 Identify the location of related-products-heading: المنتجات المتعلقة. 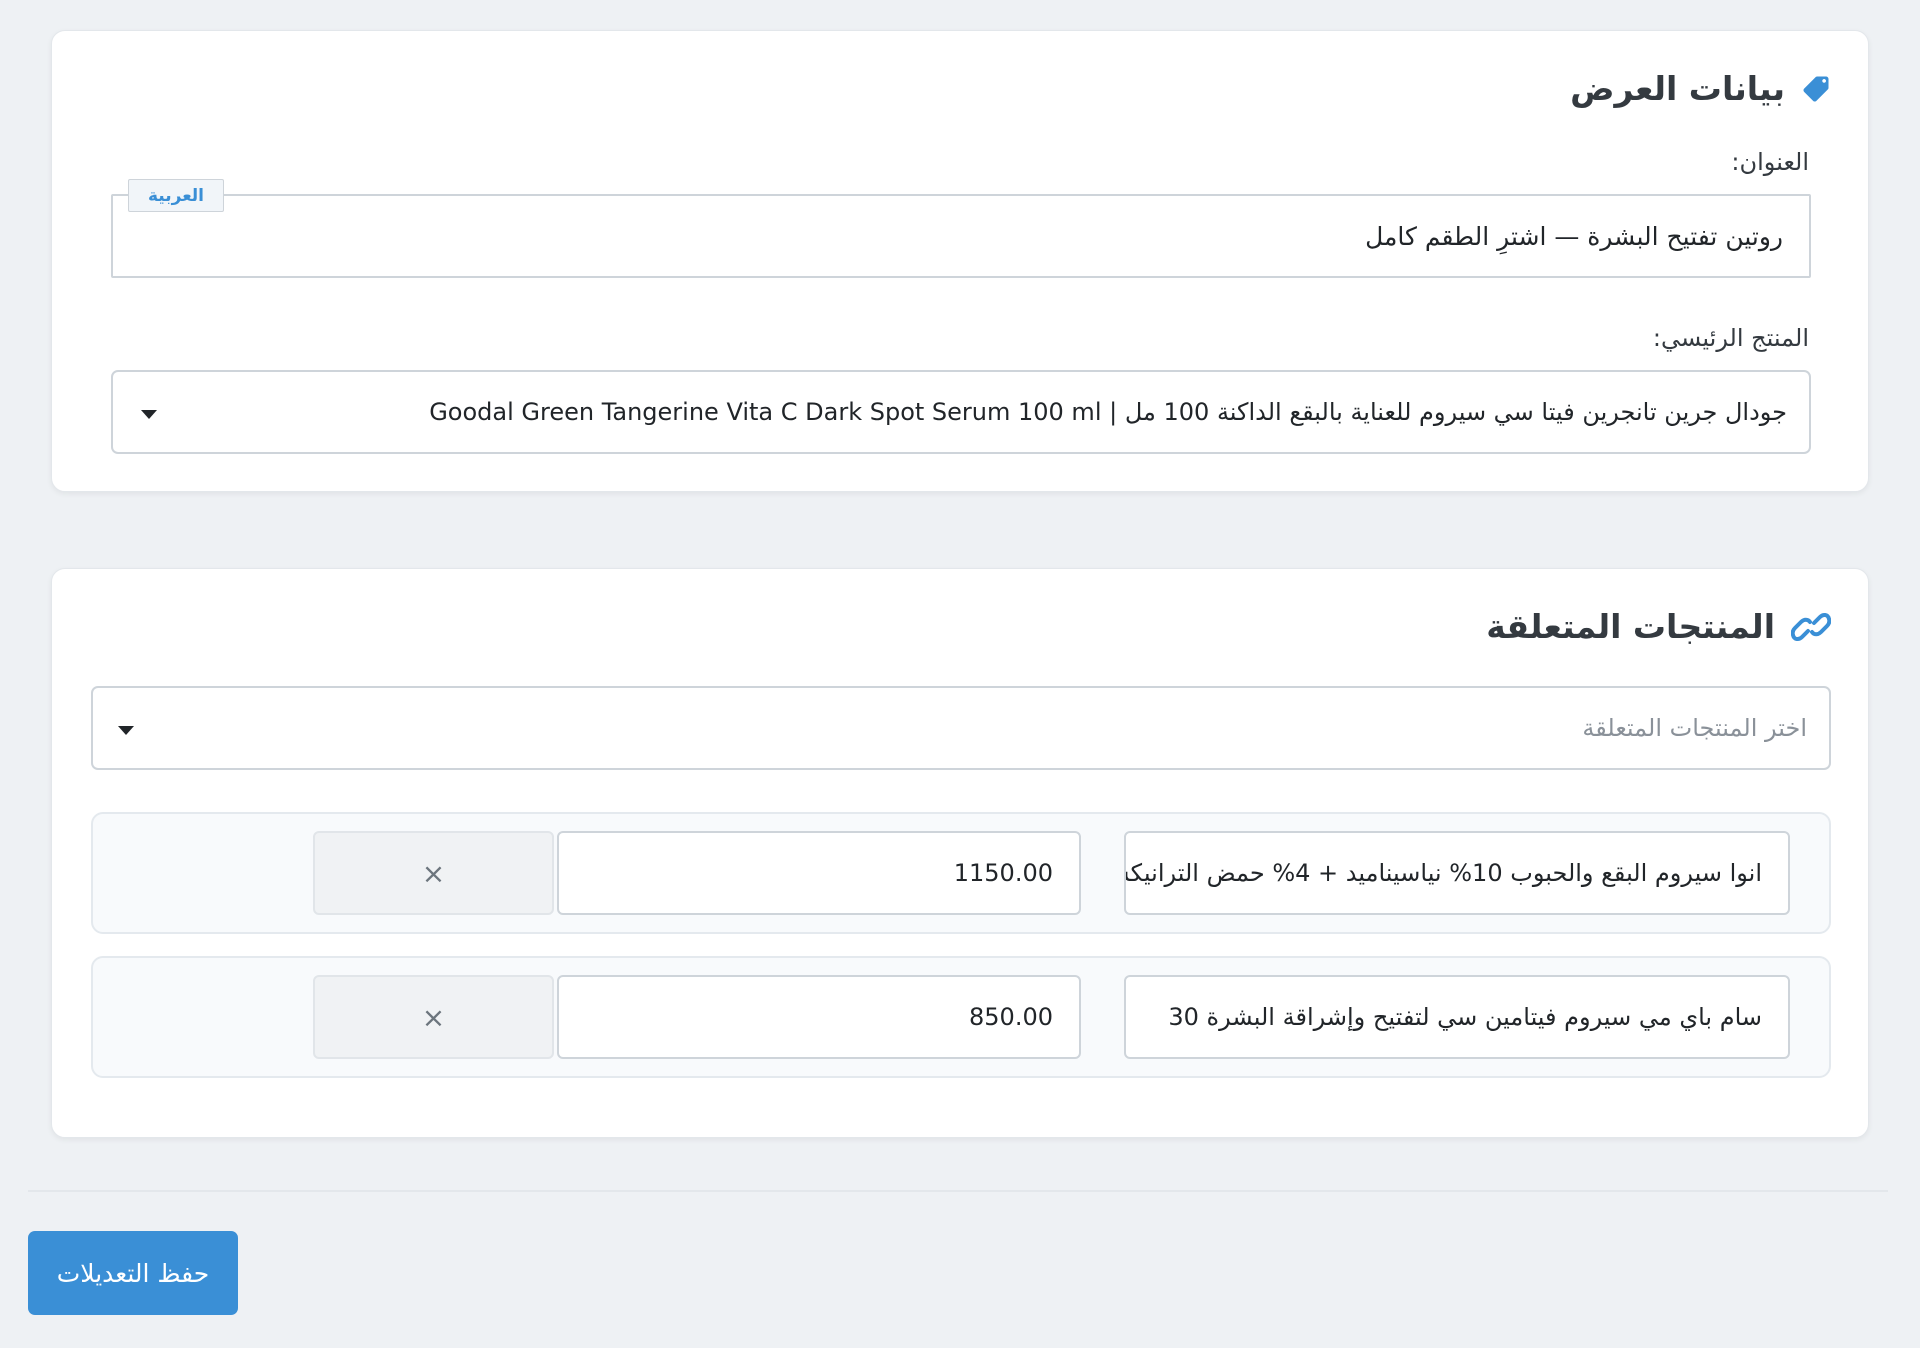
(1658, 626).